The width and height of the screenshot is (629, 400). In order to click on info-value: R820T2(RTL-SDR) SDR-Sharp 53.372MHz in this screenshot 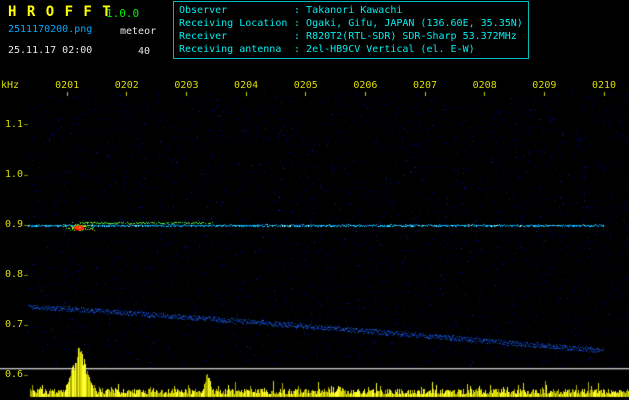, I will do `click(411, 36)`.